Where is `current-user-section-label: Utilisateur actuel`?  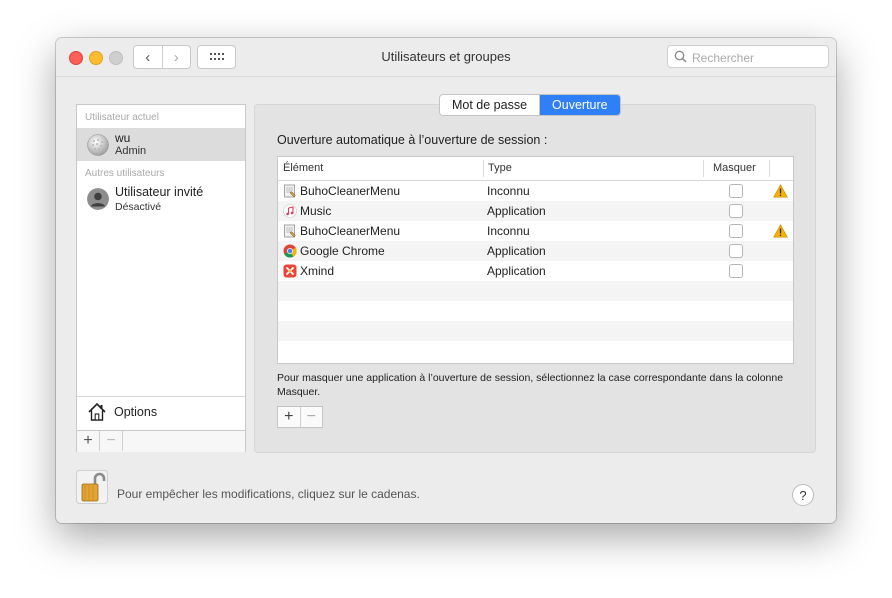
current-user-section-label: Utilisateur actuel is located at coordinates (122, 117).